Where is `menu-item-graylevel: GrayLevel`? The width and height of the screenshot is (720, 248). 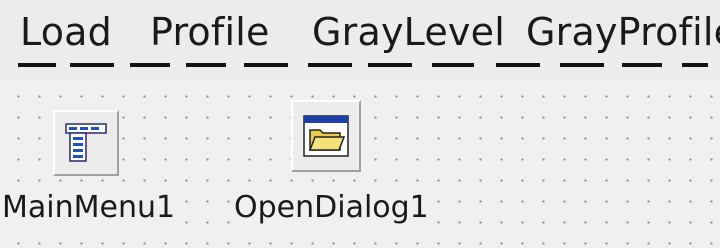
menu-item-graylevel: GrayLevel is located at coordinates (408, 32).